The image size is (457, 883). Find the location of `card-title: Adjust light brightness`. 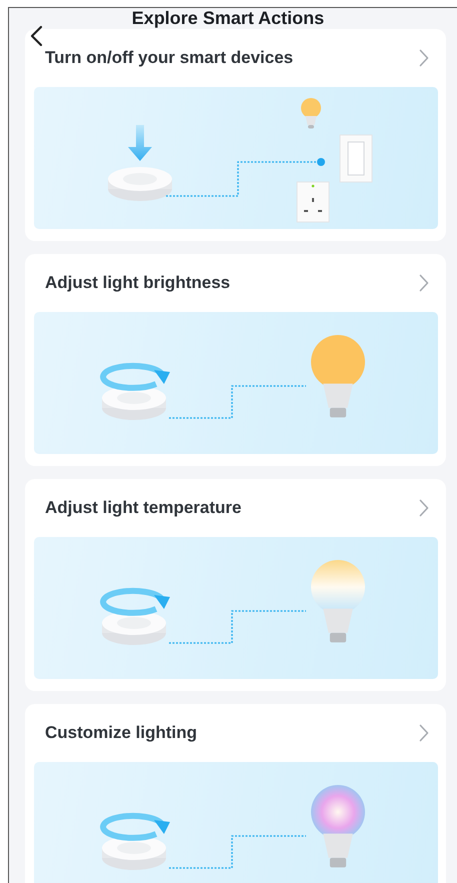

card-title: Adjust light brightness is located at coordinates (137, 283).